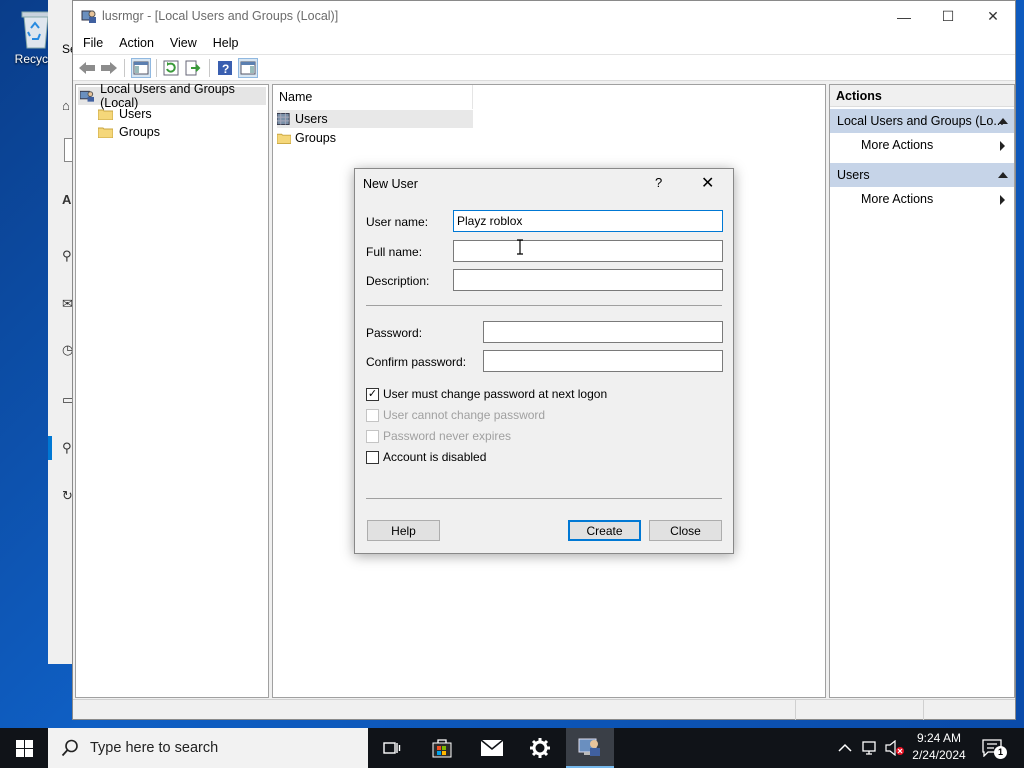 The image size is (1024, 768). I want to click on dialog-close-button: ✕, so click(707, 183).